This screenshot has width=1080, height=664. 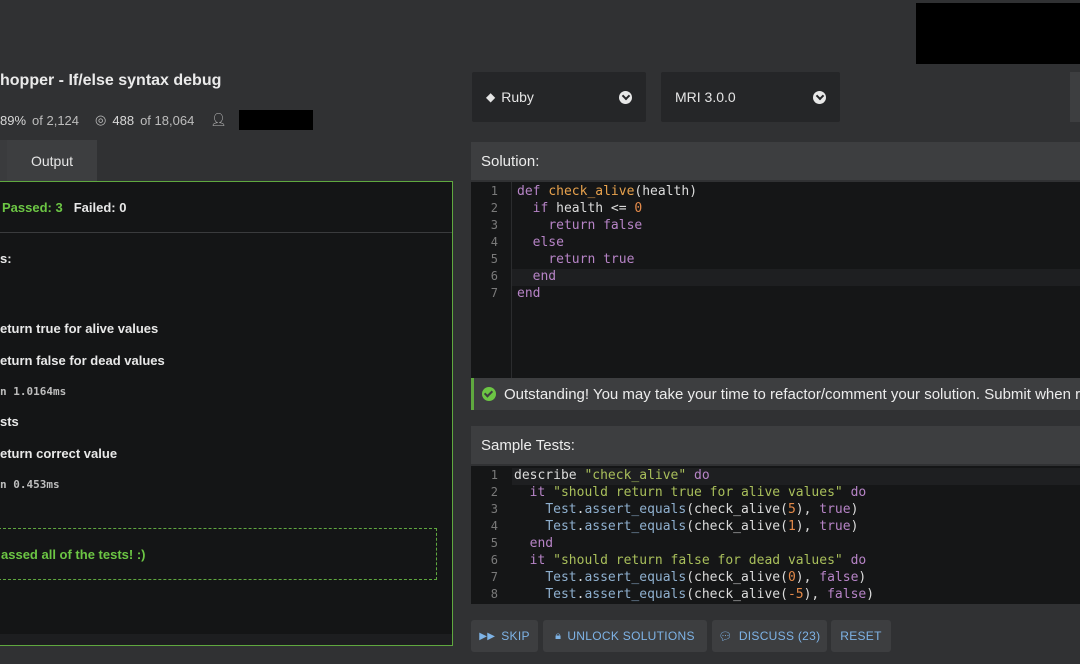 What do you see at coordinates (725, 636) in the screenshot?
I see `comments-icon: 💬︎` at bounding box center [725, 636].